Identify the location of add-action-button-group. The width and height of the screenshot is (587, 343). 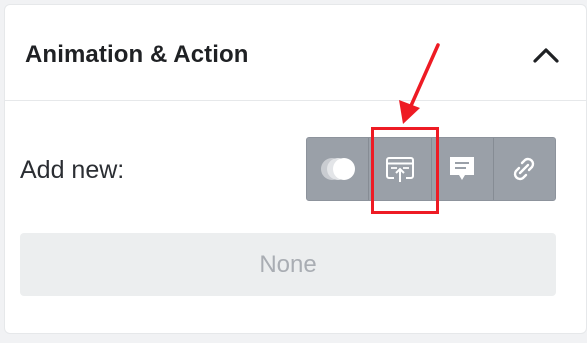
(431, 169).